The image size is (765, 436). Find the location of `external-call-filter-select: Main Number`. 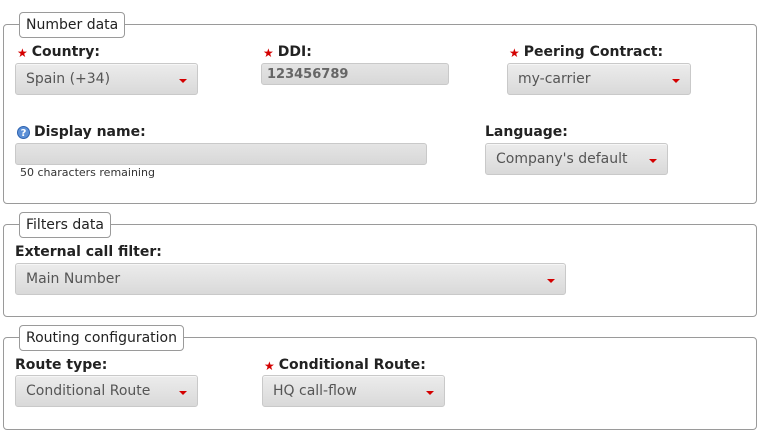

external-call-filter-select: Main Number is located at coordinates (290, 279).